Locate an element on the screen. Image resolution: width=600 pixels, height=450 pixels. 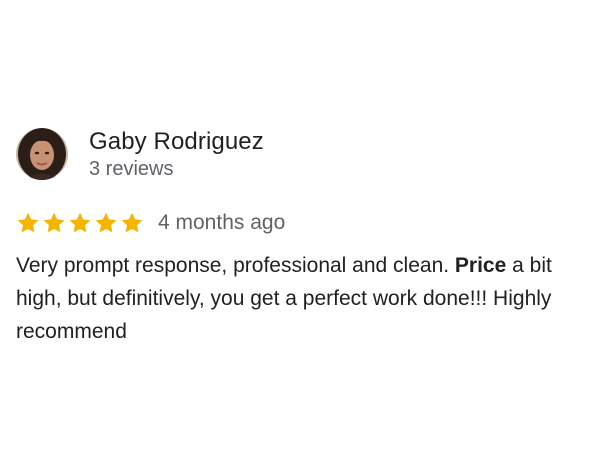
review-text-bold: Price is located at coordinates (480, 265).